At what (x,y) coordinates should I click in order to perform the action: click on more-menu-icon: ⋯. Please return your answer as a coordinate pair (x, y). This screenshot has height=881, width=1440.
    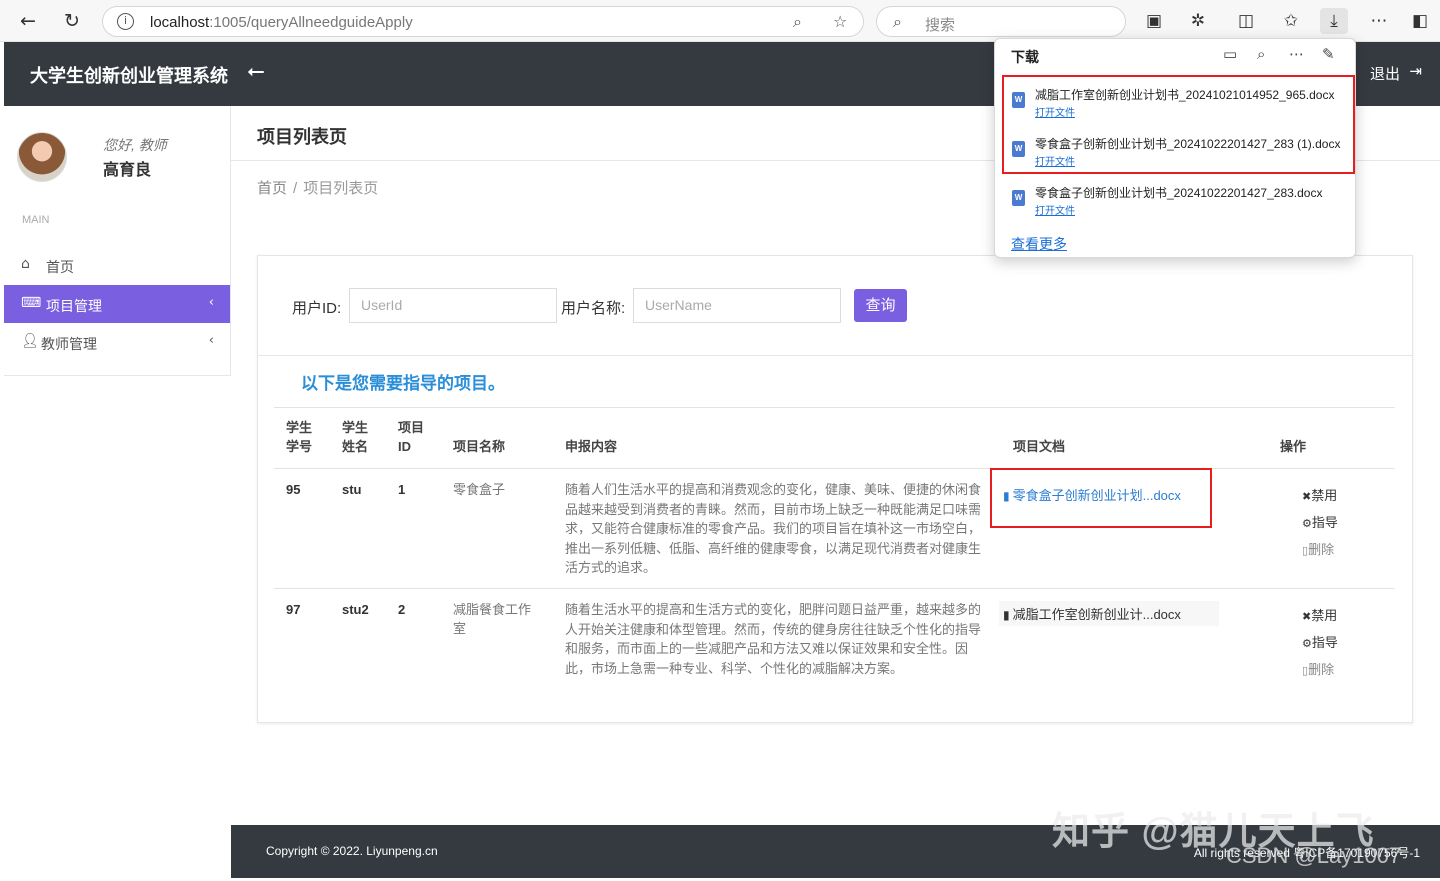
    Looking at the image, I should click on (1379, 21).